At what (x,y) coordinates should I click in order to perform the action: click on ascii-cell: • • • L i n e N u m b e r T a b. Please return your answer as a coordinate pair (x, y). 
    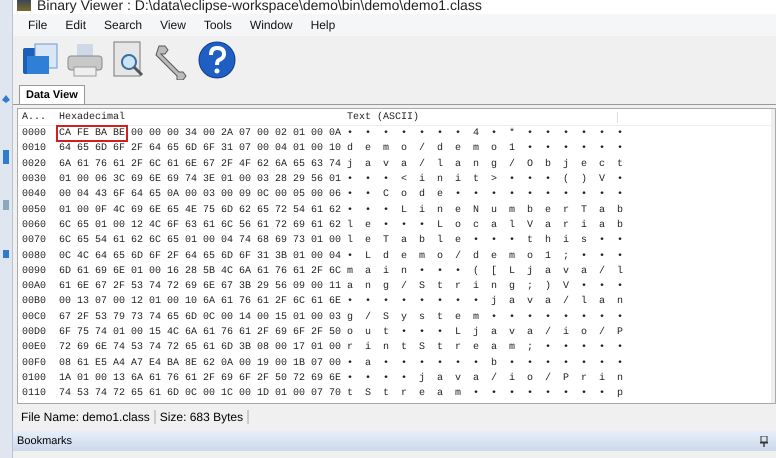
    Looking at the image, I should click on (485, 210).